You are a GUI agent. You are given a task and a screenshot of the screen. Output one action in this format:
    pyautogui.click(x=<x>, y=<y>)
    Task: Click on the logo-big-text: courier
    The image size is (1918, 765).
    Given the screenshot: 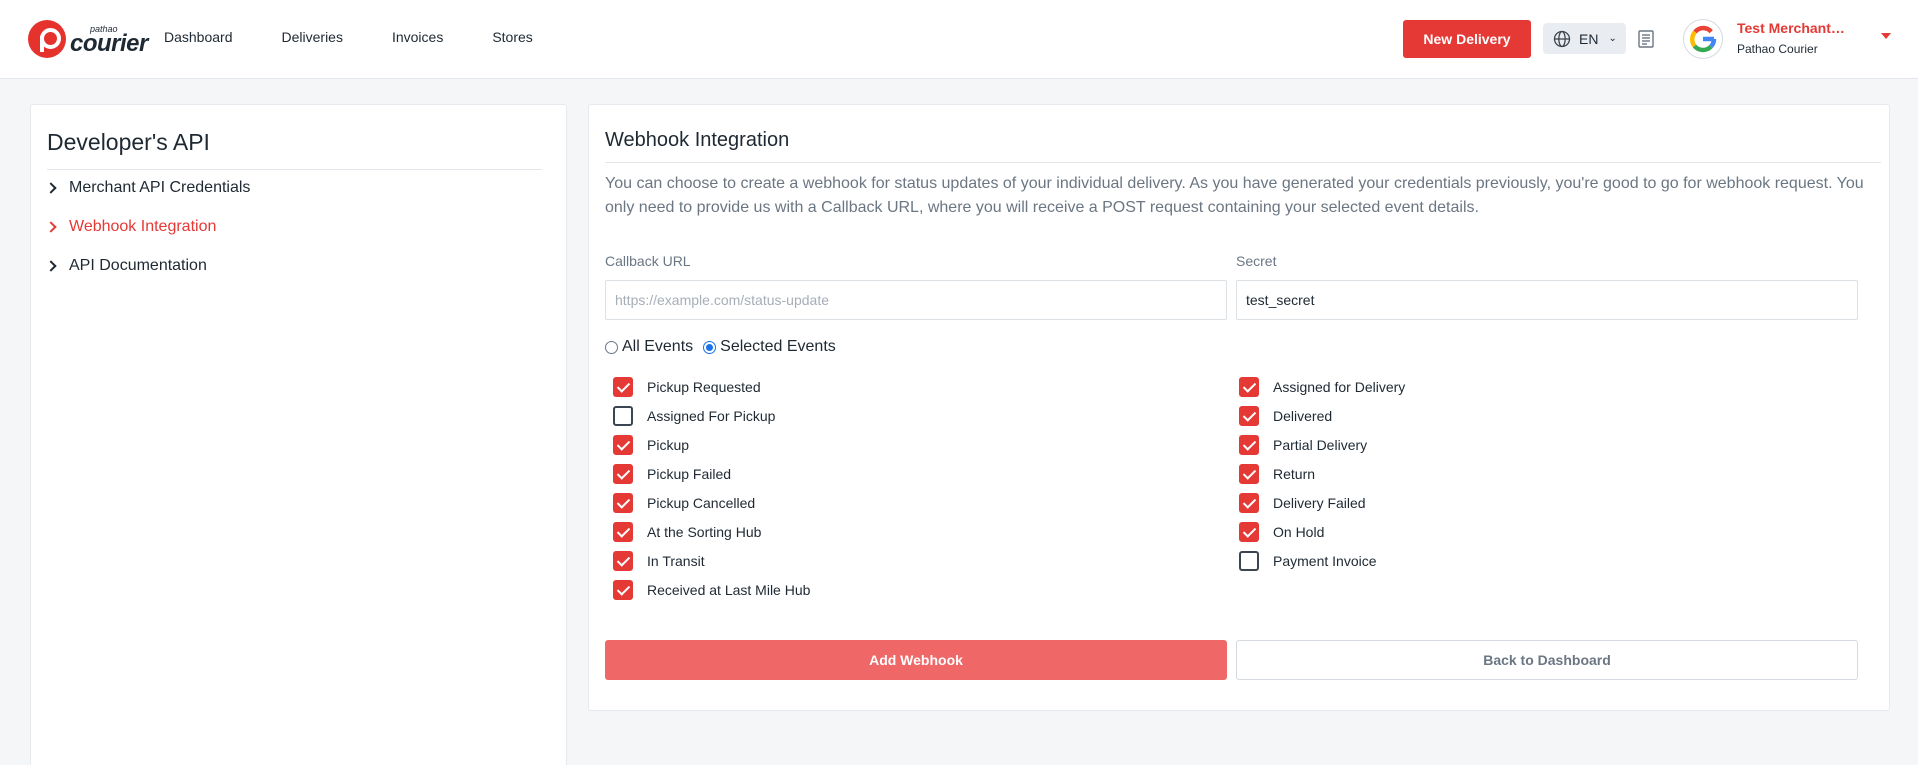 What is the action you would take?
    pyautogui.click(x=109, y=43)
    